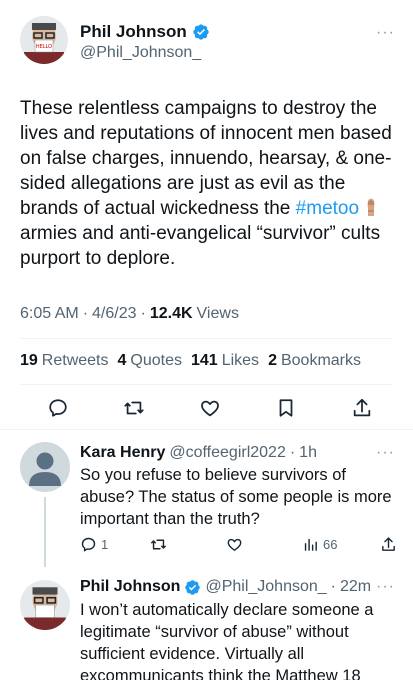 This screenshot has width=413, height=680. What do you see at coordinates (240, 360) in the screenshot?
I see `likes-label: Likes` at bounding box center [240, 360].